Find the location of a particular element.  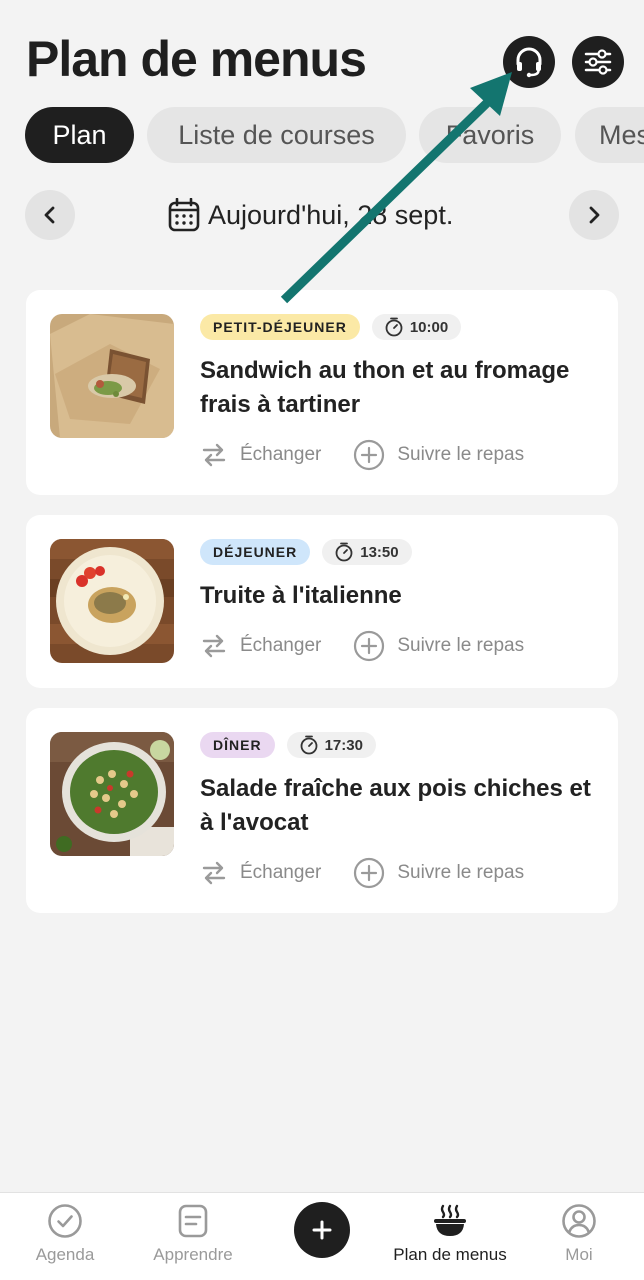

chevron-right-icon is located at coordinates (594, 215).